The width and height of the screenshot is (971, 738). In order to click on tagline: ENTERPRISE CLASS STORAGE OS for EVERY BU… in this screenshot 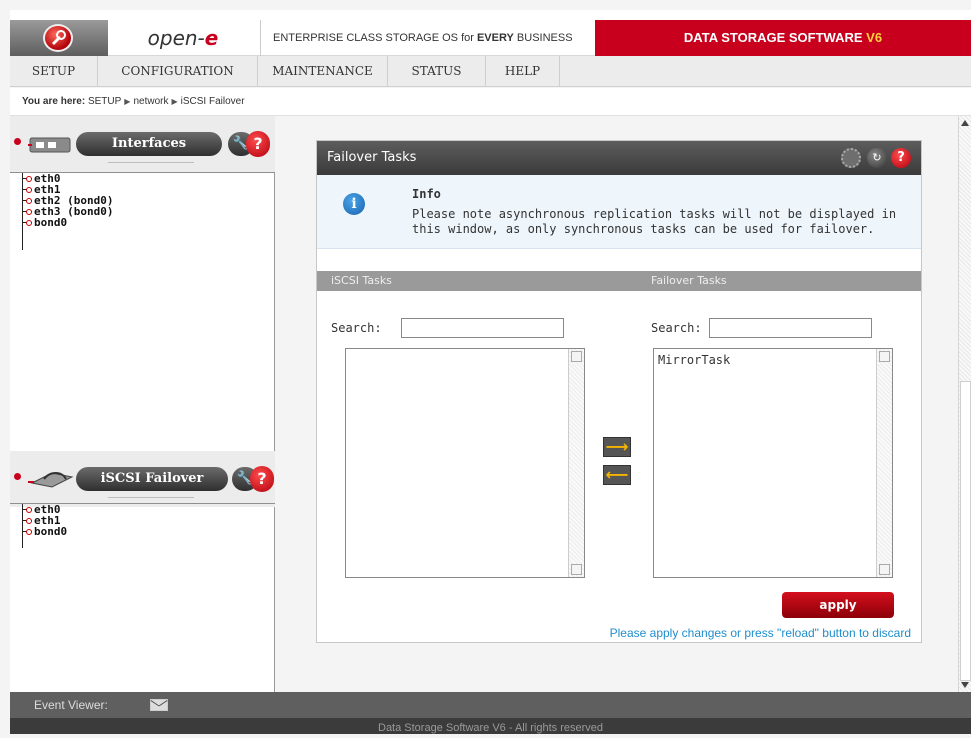, I will do `click(427, 38)`.